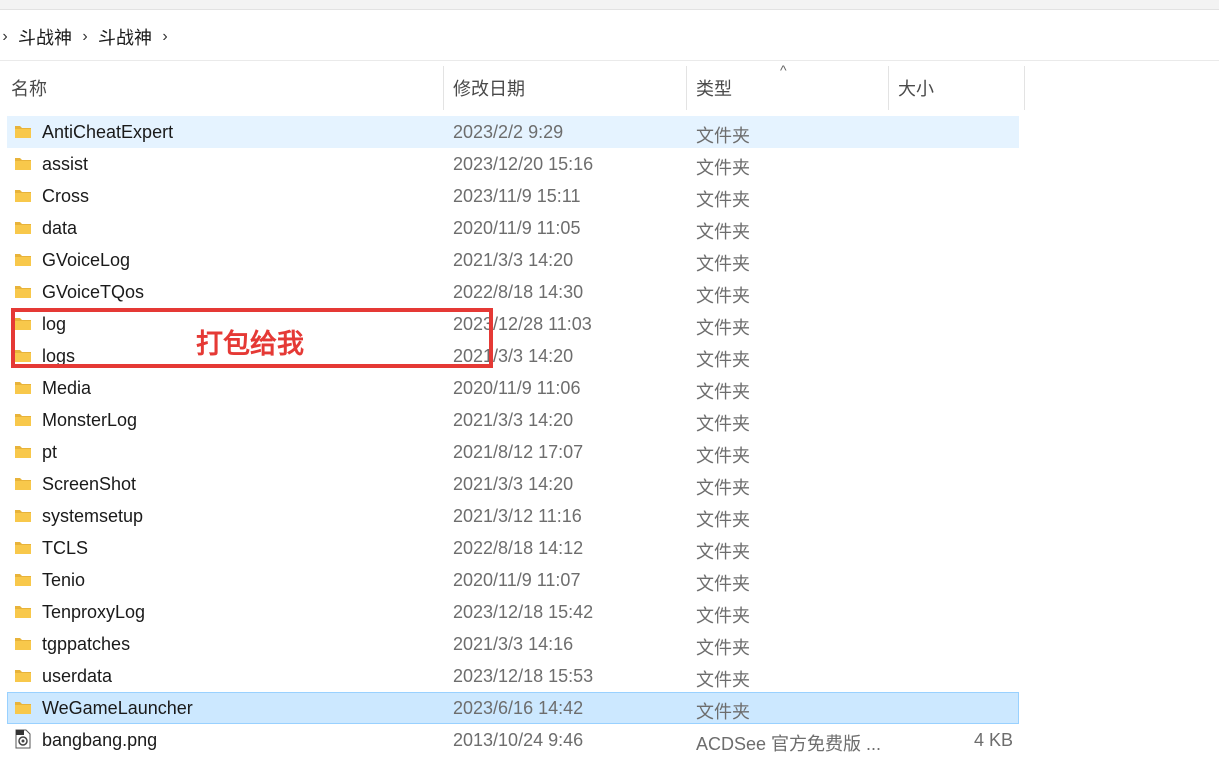 The height and width of the screenshot is (757, 1219). Describe the element at coordinates (609, 644) in the screenshot. I see `file-row: tgppatches 2021/3/3 14:16 文件夹` at that location.